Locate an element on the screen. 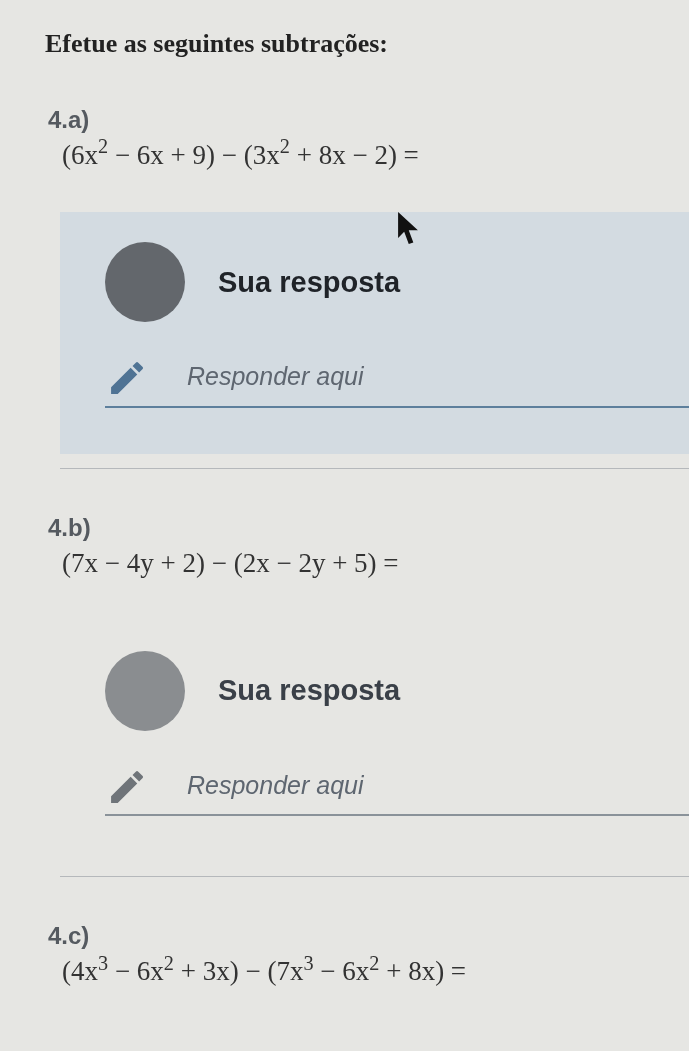 The height and width of the screenshot is (1051, 689). math-expression: (4x$^{3}$ − 6x$^{2}$ + 3x) − (7x$^{3}$ − 6x$^{2}$ + 8x) = is located at coordinates (264, 971).